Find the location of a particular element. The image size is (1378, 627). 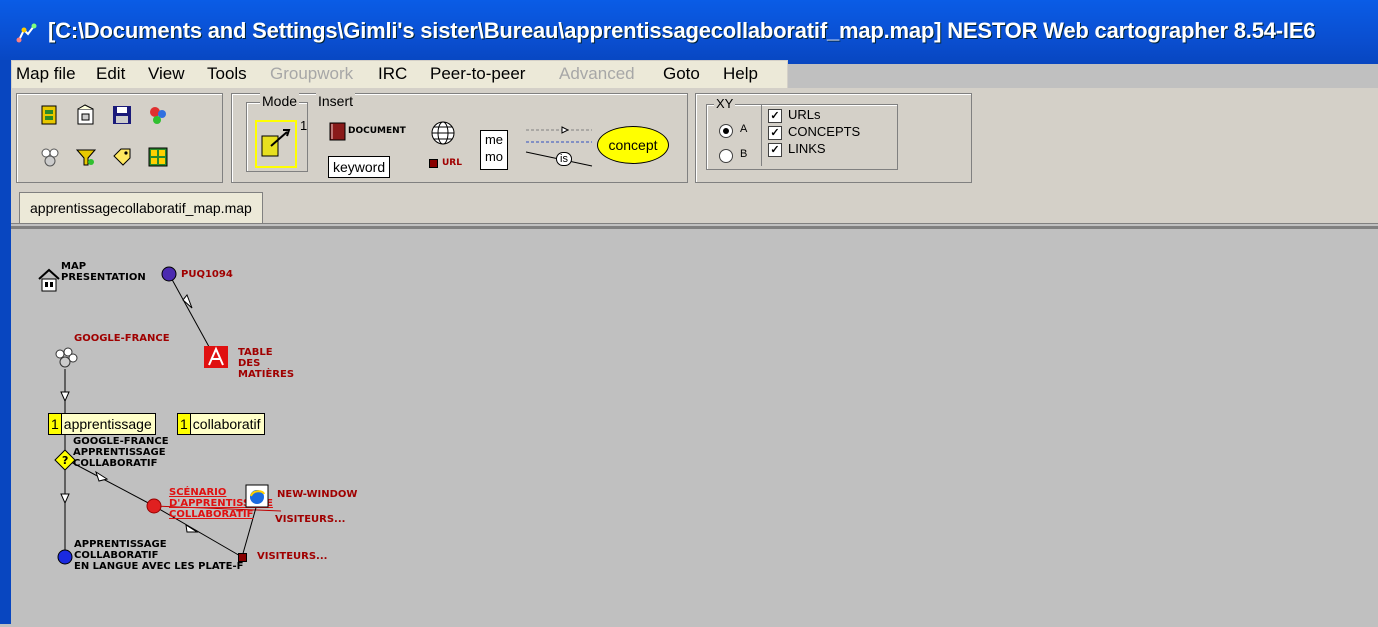

new-map-button is located at coordinates (86, 115).